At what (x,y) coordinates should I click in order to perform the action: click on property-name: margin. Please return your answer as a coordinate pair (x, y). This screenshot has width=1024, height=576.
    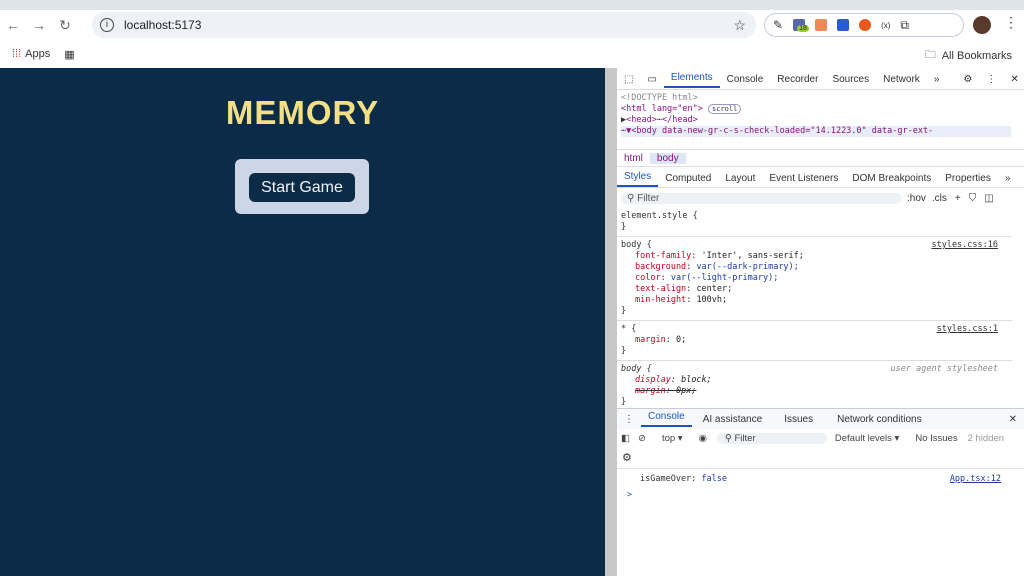
    Looking at the image, I should click on (650, 340).